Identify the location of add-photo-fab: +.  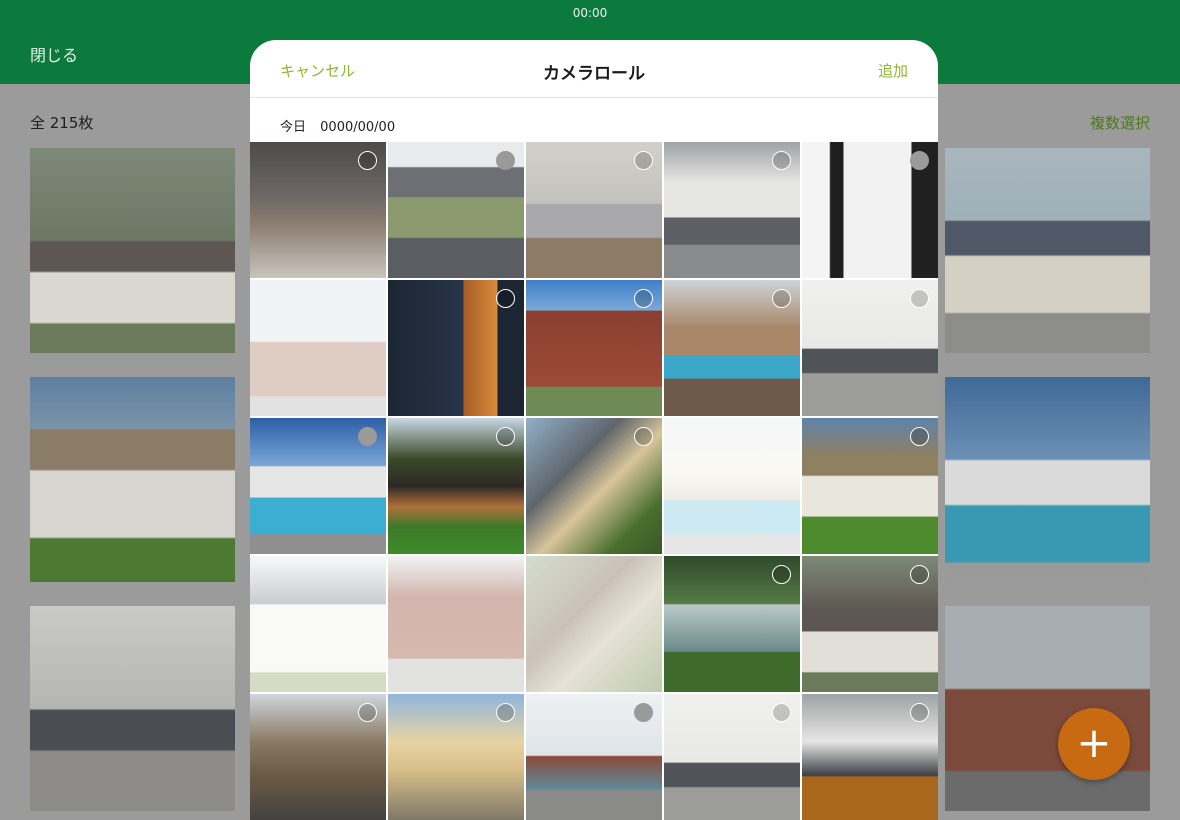
(1094, 744).